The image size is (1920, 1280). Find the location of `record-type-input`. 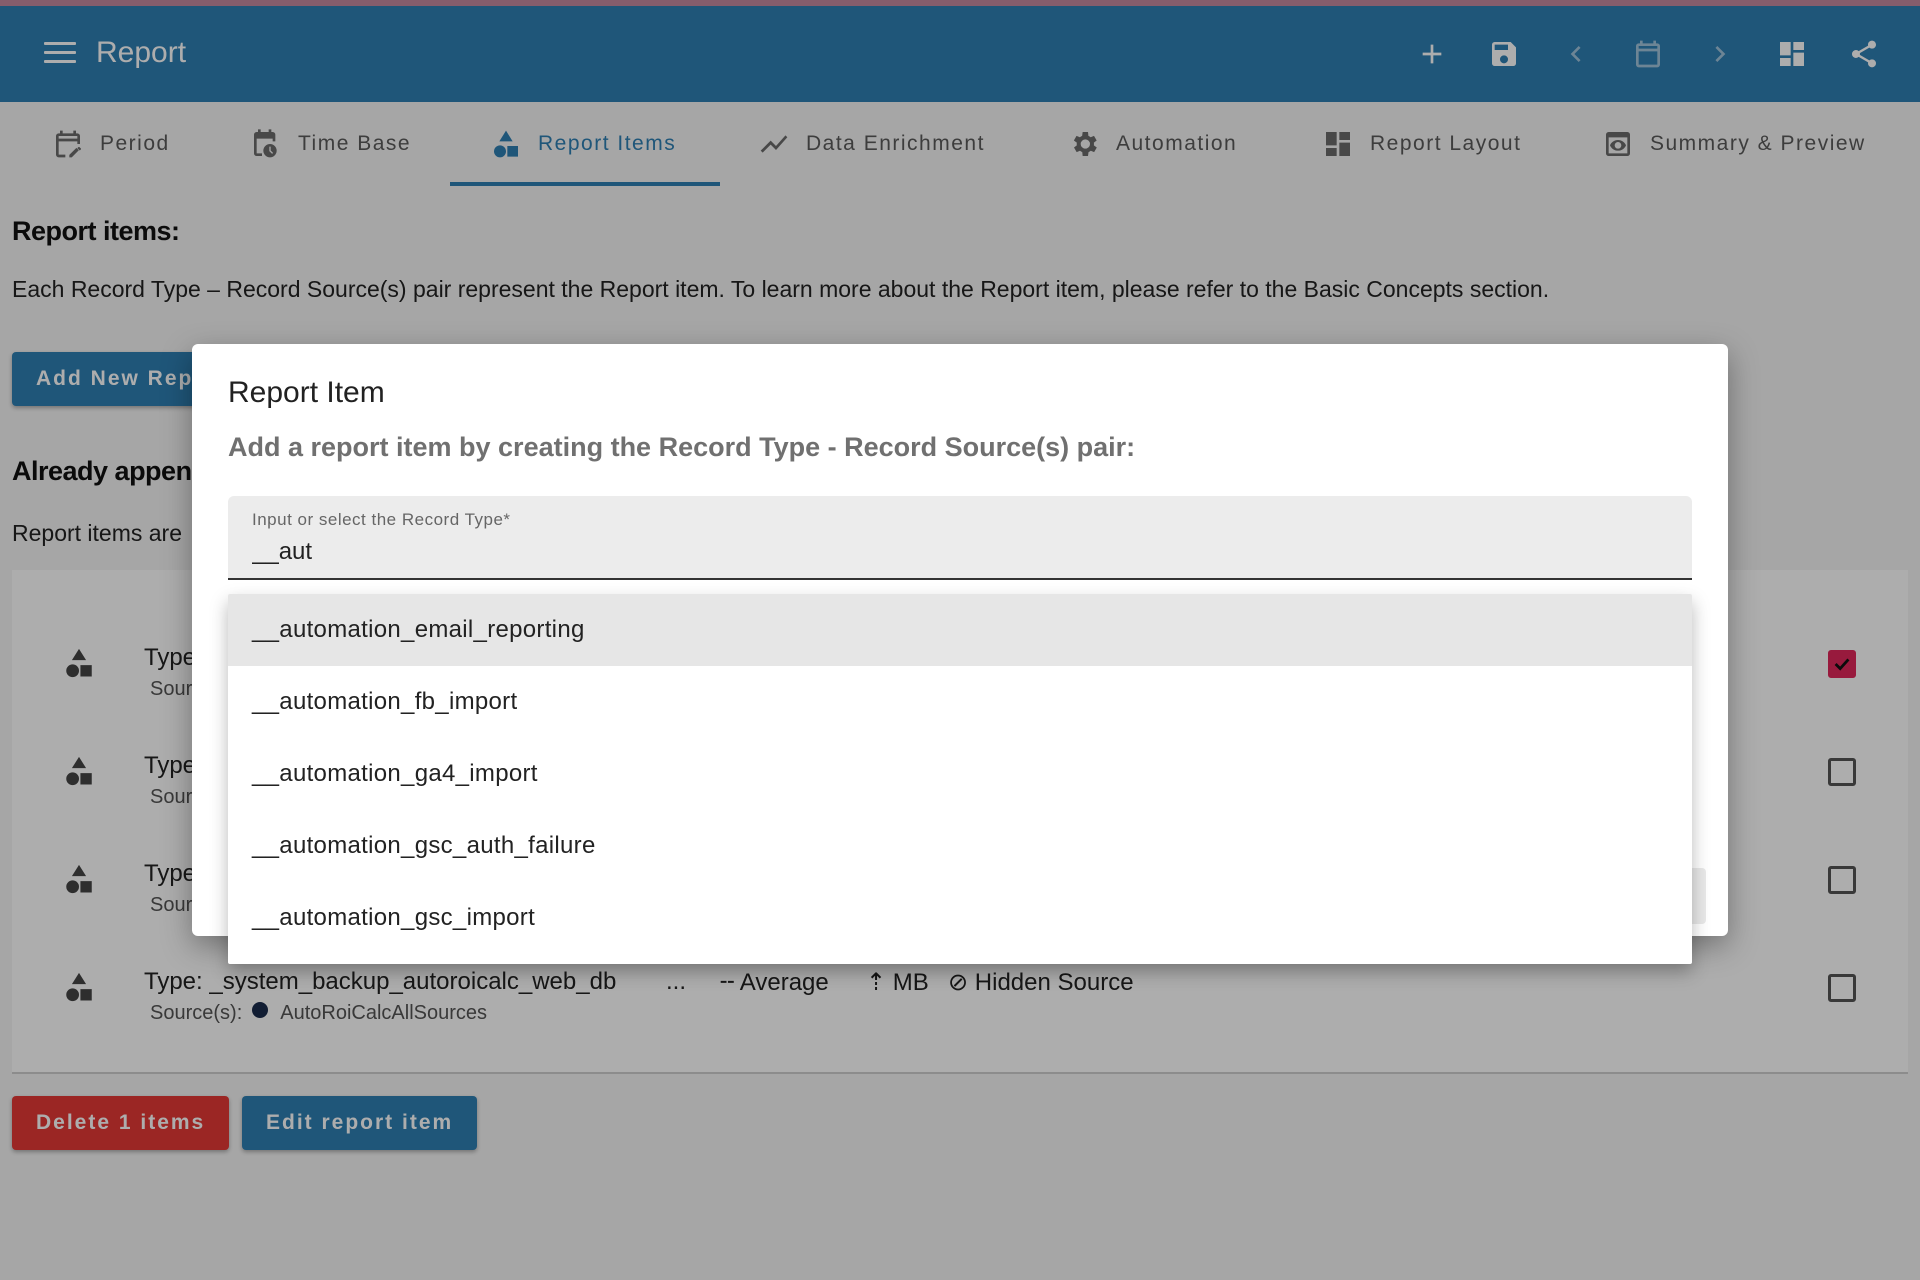

record-type-input is located at coordinates (952, 552).